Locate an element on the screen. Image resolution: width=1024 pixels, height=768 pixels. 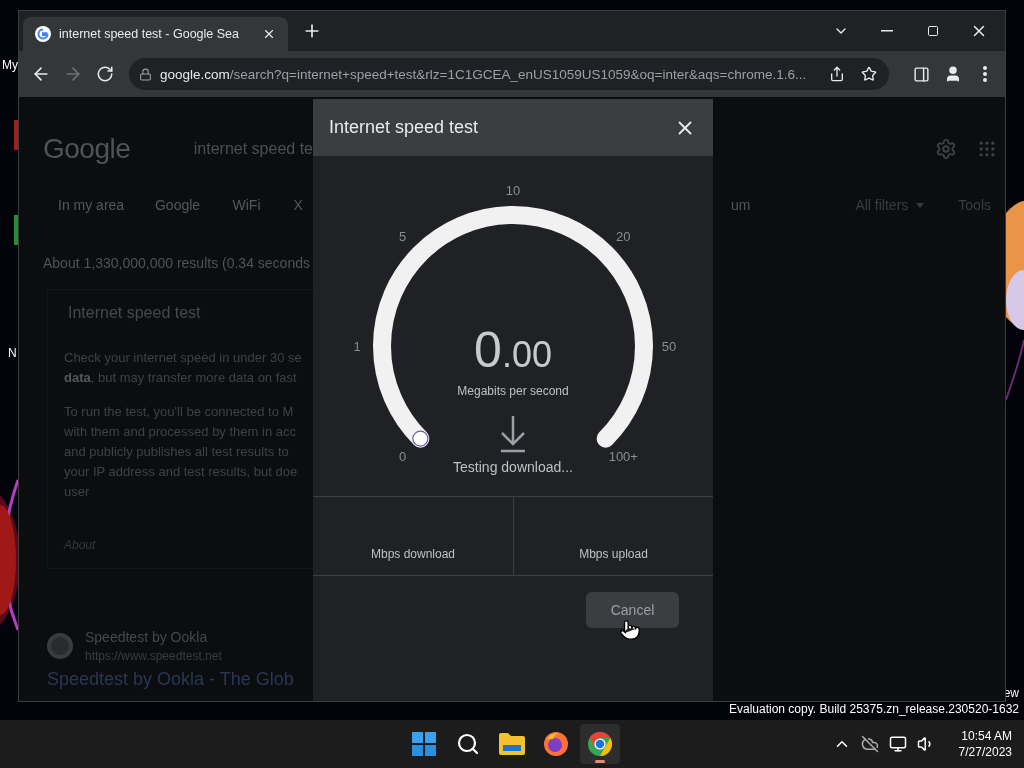
stat-label: Mbps upload is located at coordinates (613, 554).